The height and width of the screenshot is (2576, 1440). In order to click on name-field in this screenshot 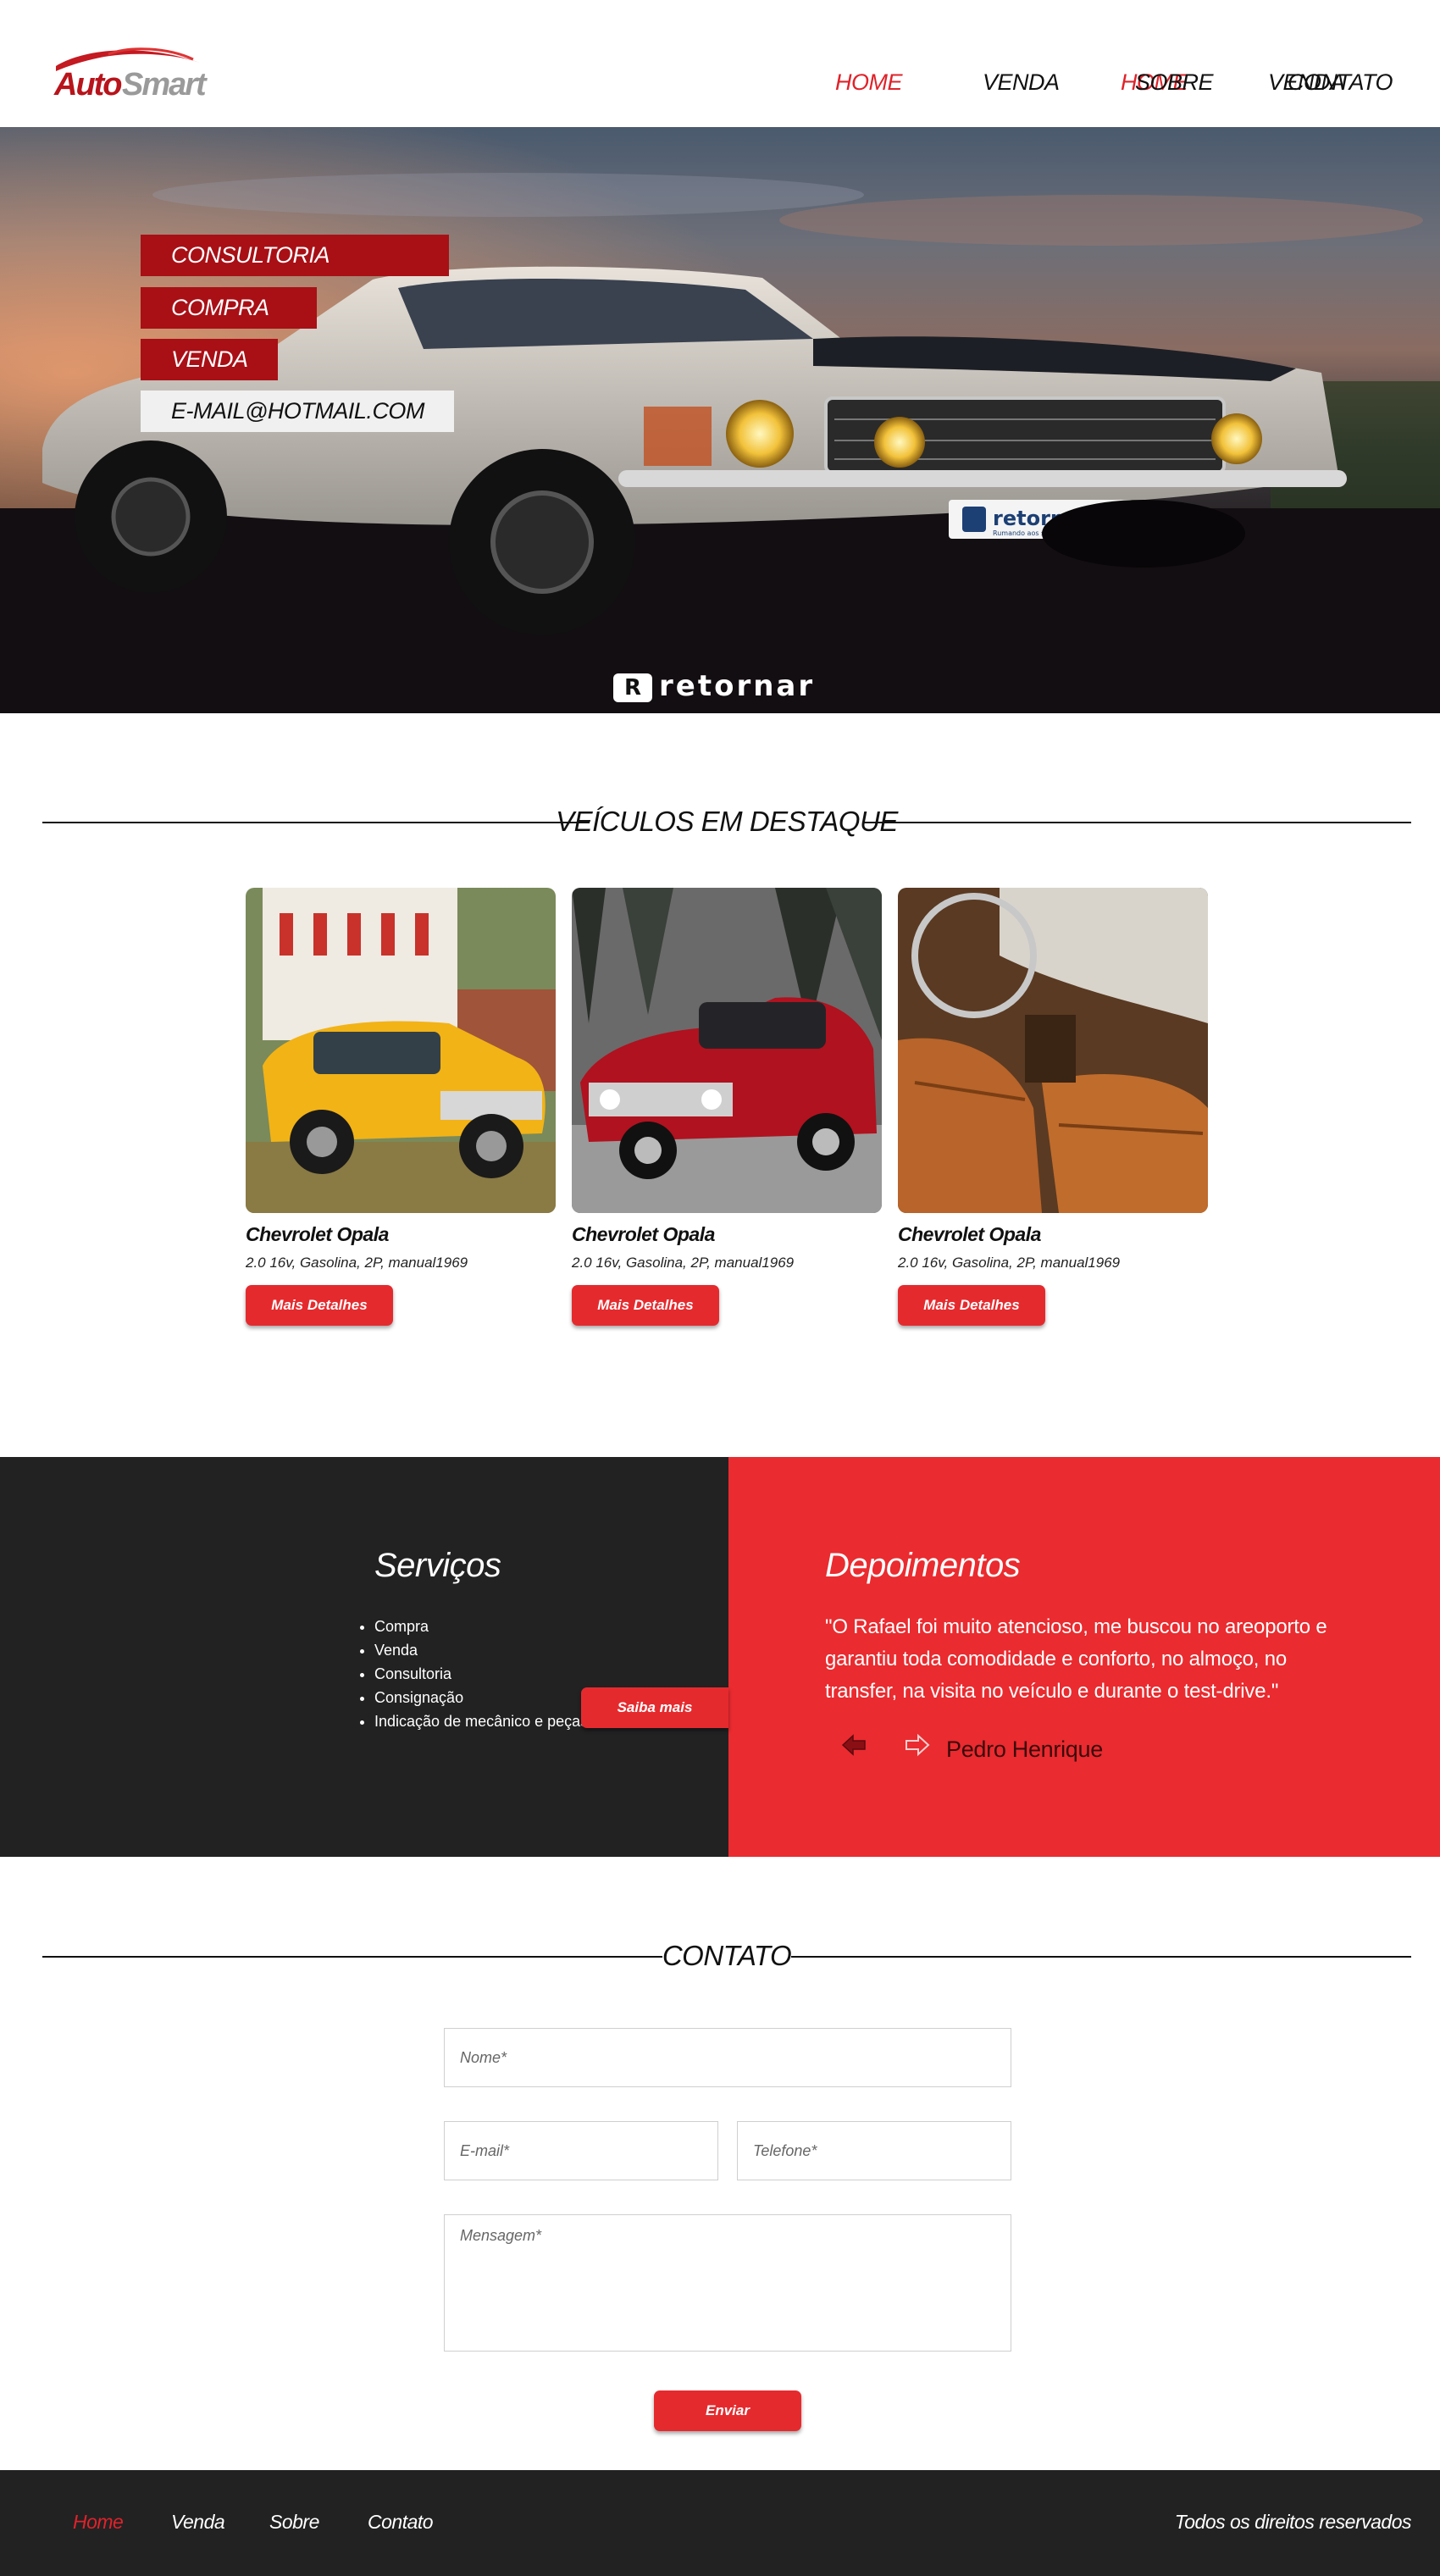, I will do `click(727, 2057)`.